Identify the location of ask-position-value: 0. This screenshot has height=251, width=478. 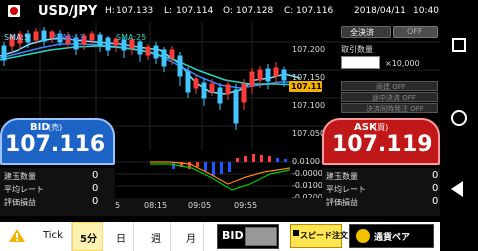
(435, 175).